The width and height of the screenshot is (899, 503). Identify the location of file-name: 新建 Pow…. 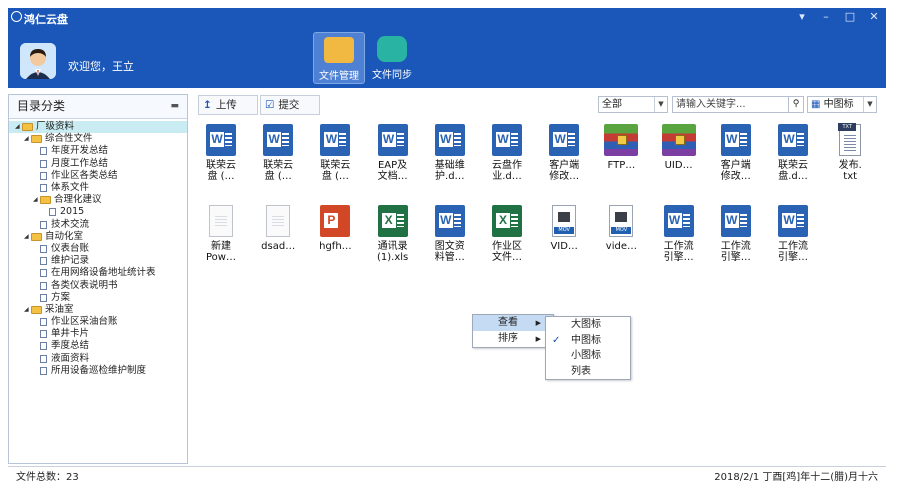
(221, 252).